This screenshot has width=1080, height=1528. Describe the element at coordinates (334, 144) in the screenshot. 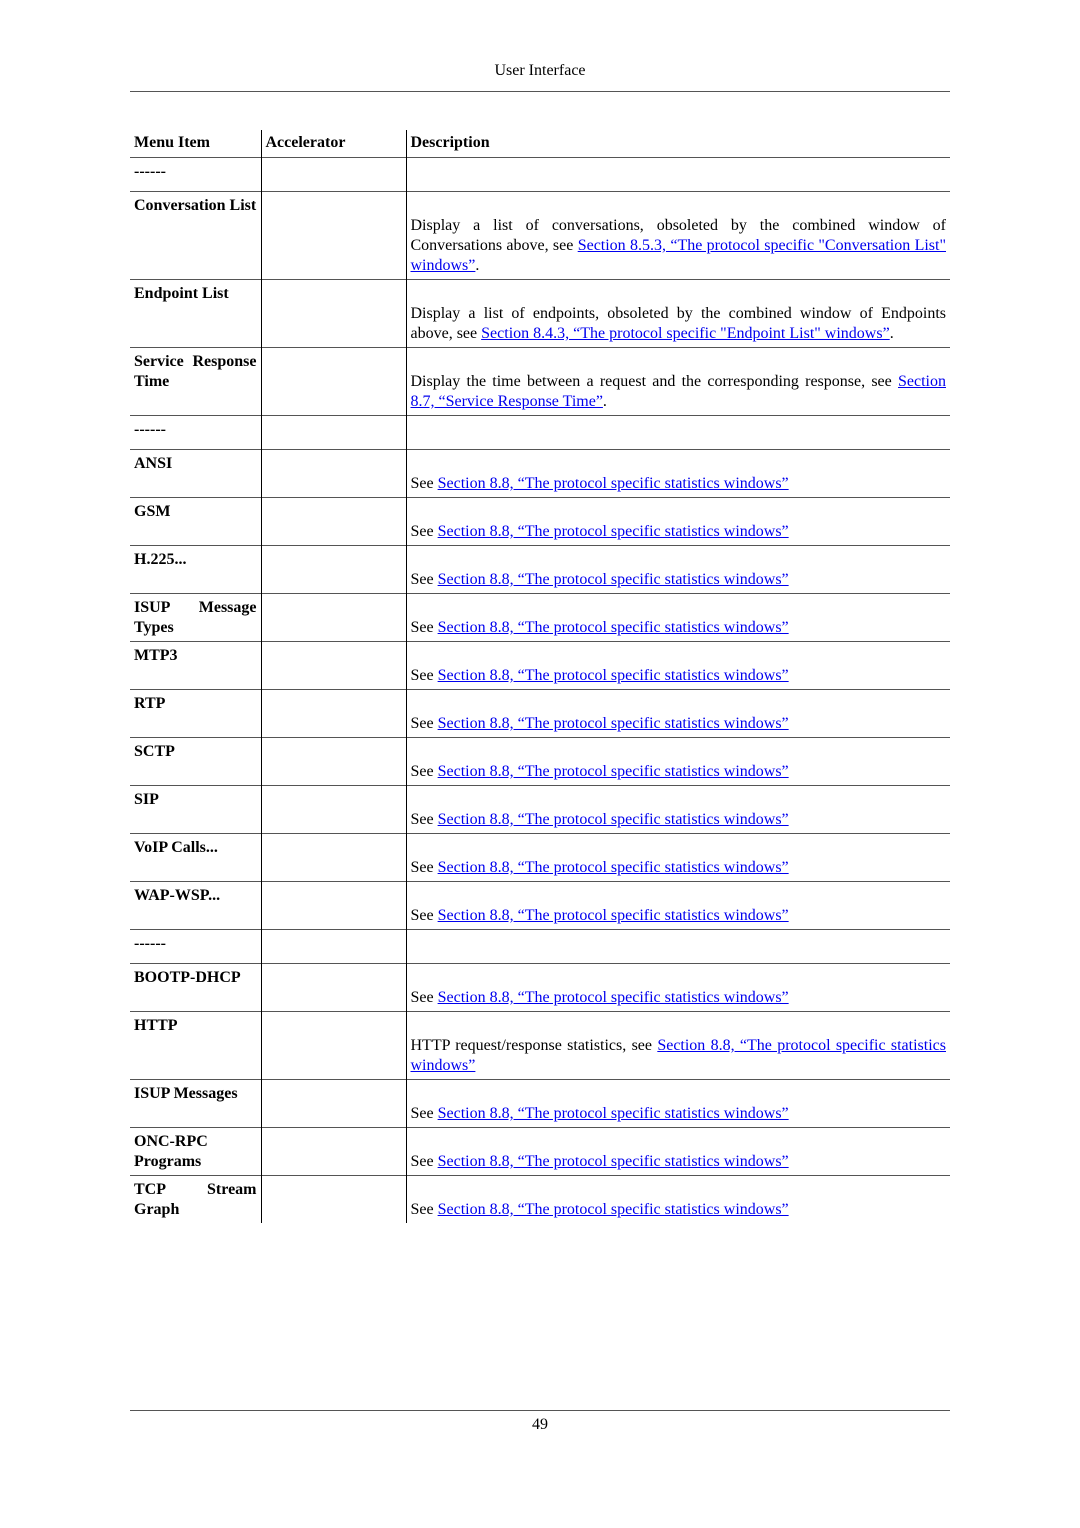

I see `column-header-accelerator: Accelerator` at that location.